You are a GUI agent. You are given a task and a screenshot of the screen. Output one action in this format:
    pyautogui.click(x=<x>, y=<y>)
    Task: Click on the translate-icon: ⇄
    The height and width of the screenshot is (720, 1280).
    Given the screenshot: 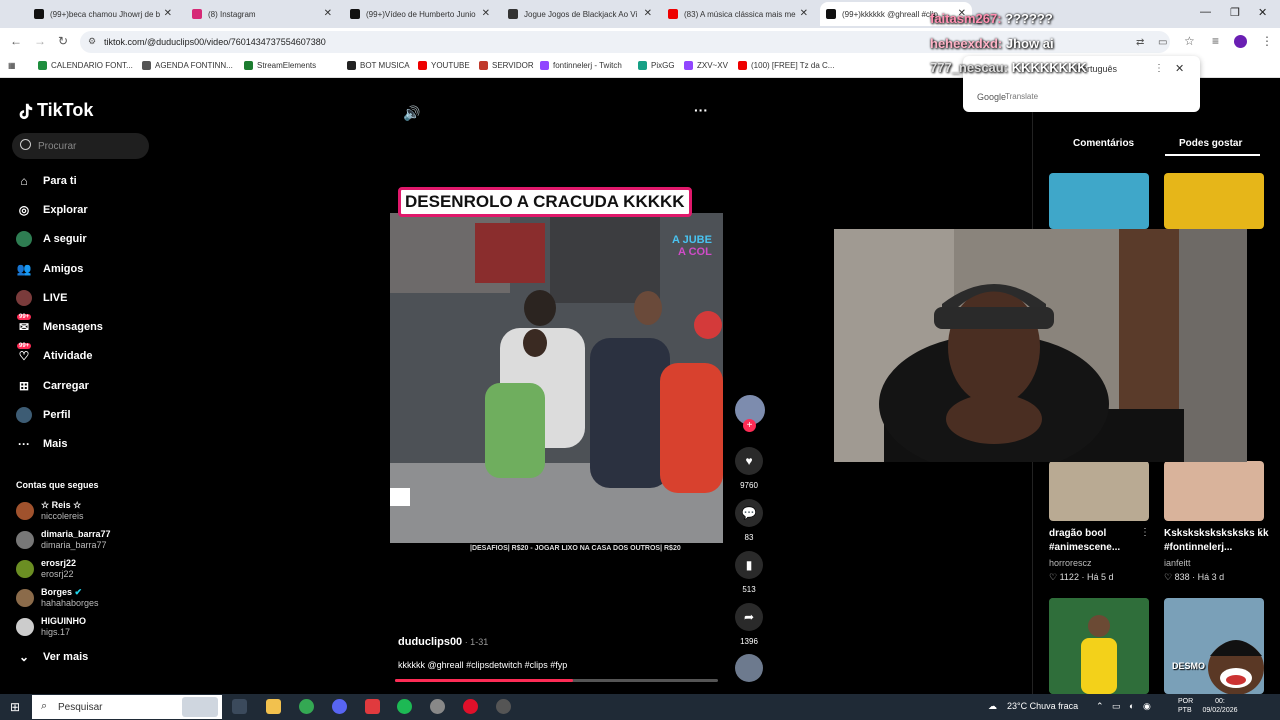 What is the action you would take?
    pyautogui.click(x=1140, y=42)
    